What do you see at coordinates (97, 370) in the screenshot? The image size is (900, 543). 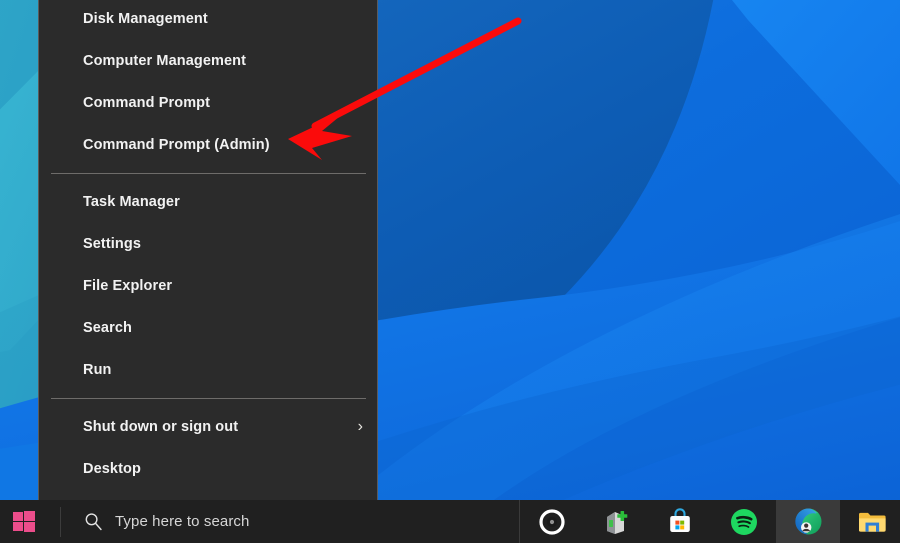 I see `menu-item-label: Run` at bounding box center [97, 370].